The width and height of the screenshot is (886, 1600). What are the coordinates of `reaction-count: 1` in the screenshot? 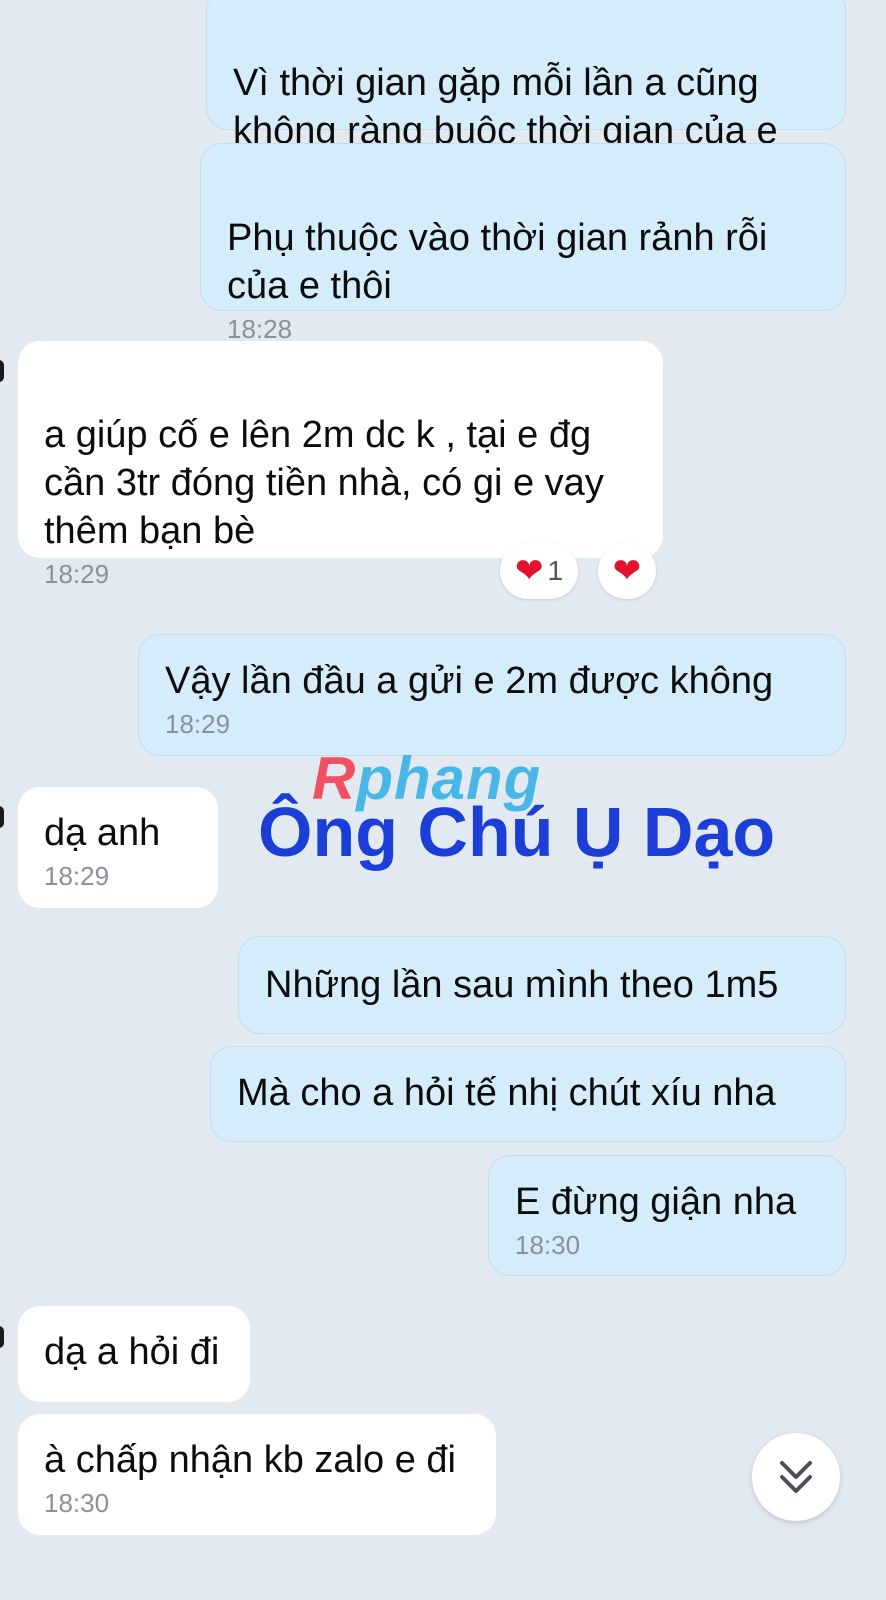 It's located at (555, 570).